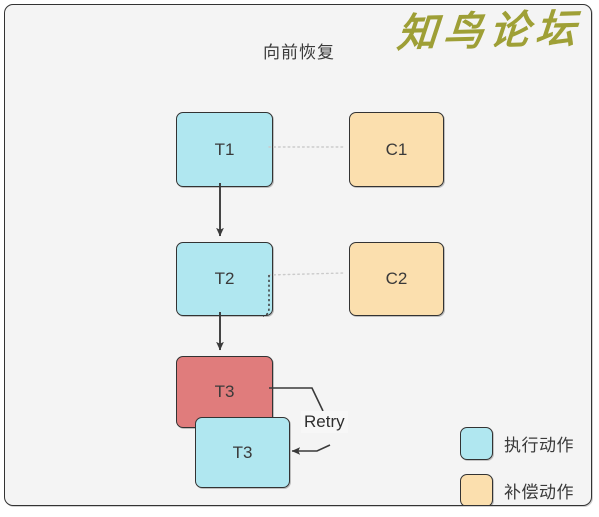  I want to click on legend-swatch-comp-icon, so click(476, 489).